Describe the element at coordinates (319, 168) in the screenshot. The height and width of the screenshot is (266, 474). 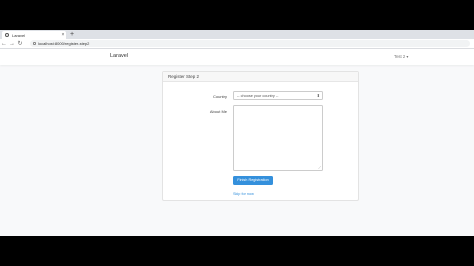
I see `resize-handle-icon: ⟋` at that location.